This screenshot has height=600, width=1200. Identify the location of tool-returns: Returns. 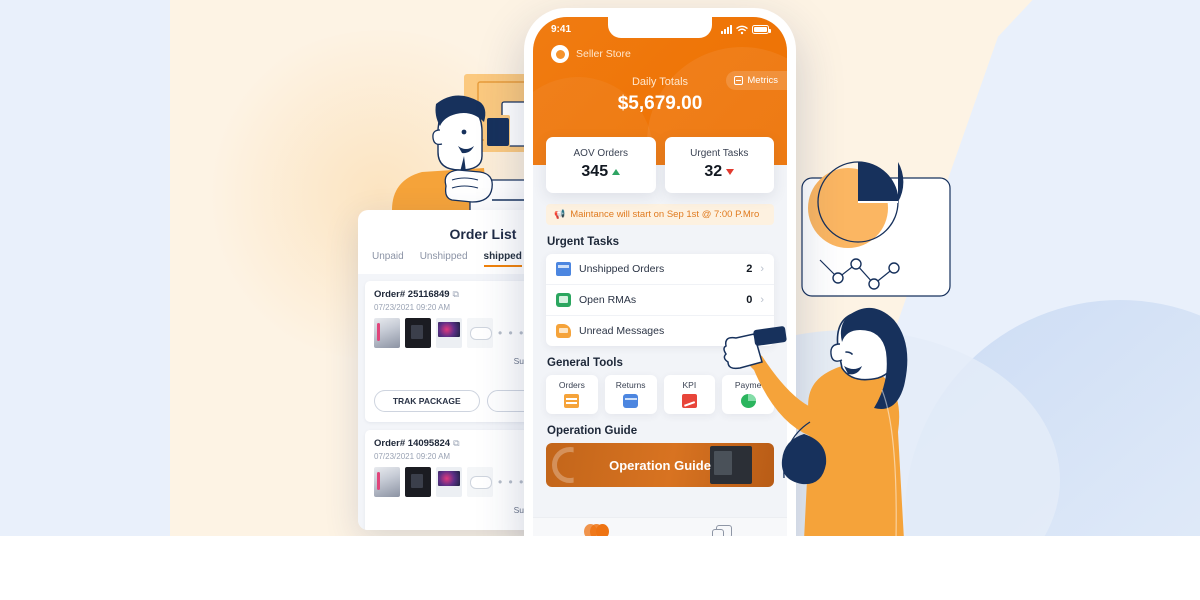
(630, 394).